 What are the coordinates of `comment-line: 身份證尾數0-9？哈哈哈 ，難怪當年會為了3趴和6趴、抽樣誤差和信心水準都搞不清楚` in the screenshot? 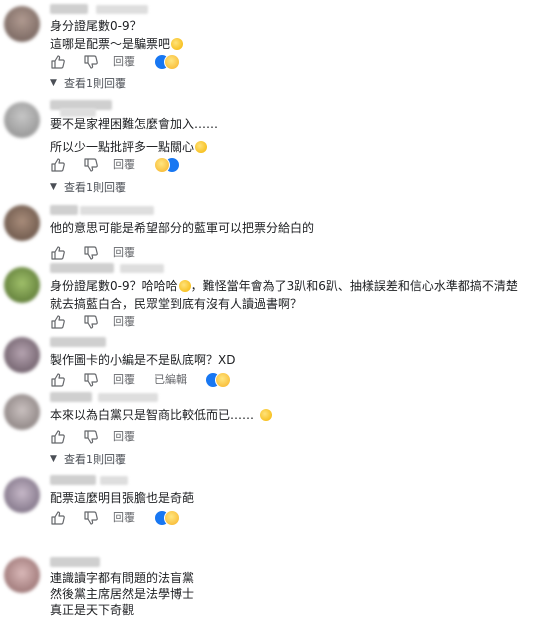 It's located at (284, 286).